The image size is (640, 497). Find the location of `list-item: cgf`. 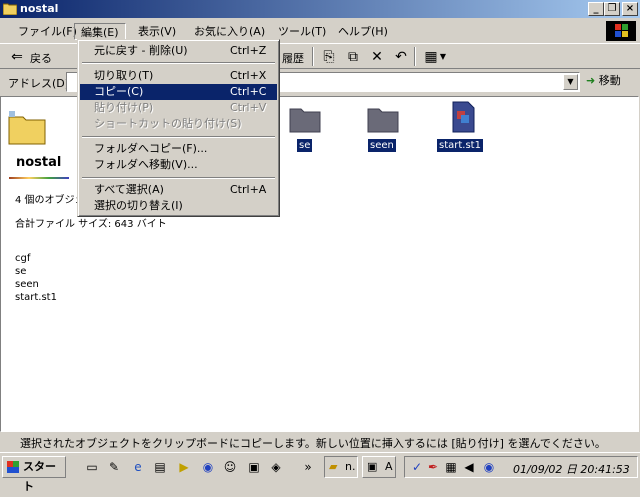

list-item: cgf is located at coordinates (23, 258).